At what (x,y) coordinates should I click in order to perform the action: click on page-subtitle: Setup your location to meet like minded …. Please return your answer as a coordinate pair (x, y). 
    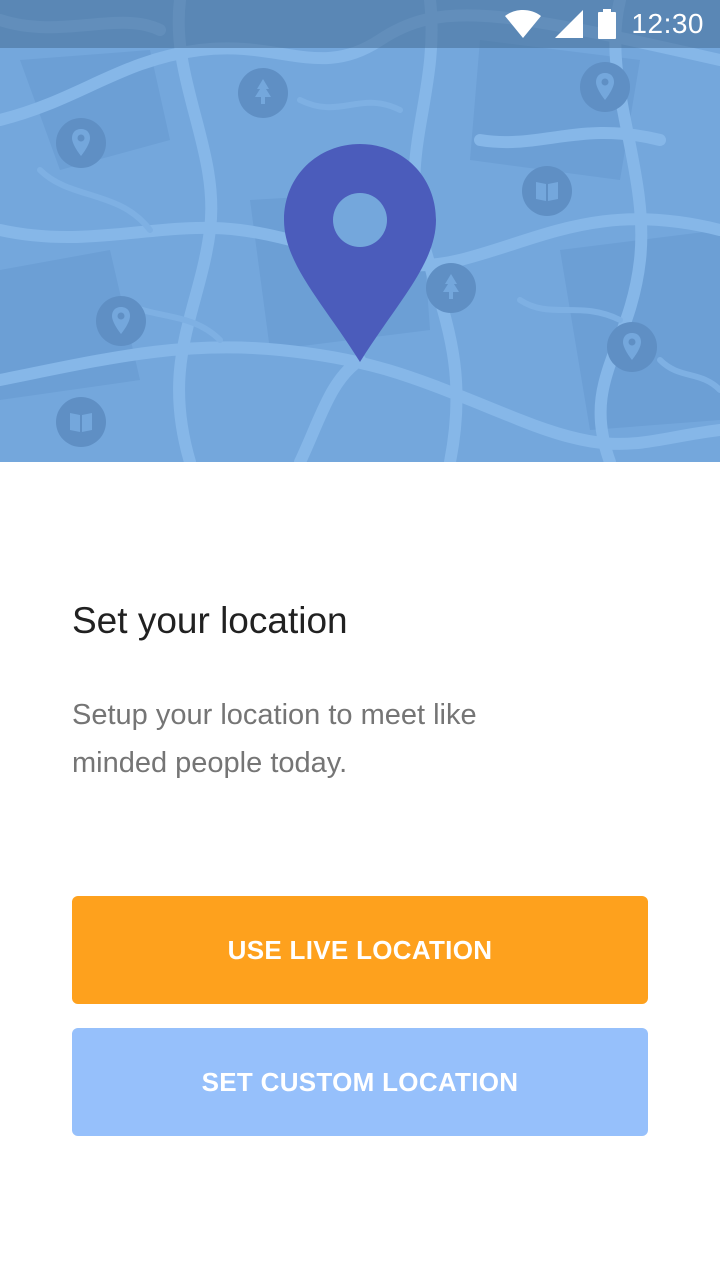
    Looking at the image, I should click on (274, 739).